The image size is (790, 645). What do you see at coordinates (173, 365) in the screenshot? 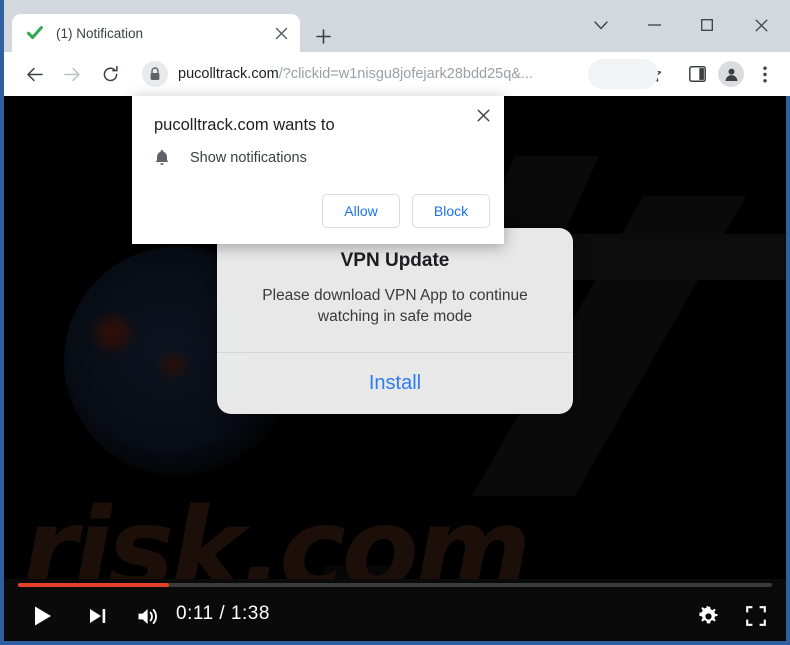
I see `watermark-dot-secondary` at bounding box center [173, 365].